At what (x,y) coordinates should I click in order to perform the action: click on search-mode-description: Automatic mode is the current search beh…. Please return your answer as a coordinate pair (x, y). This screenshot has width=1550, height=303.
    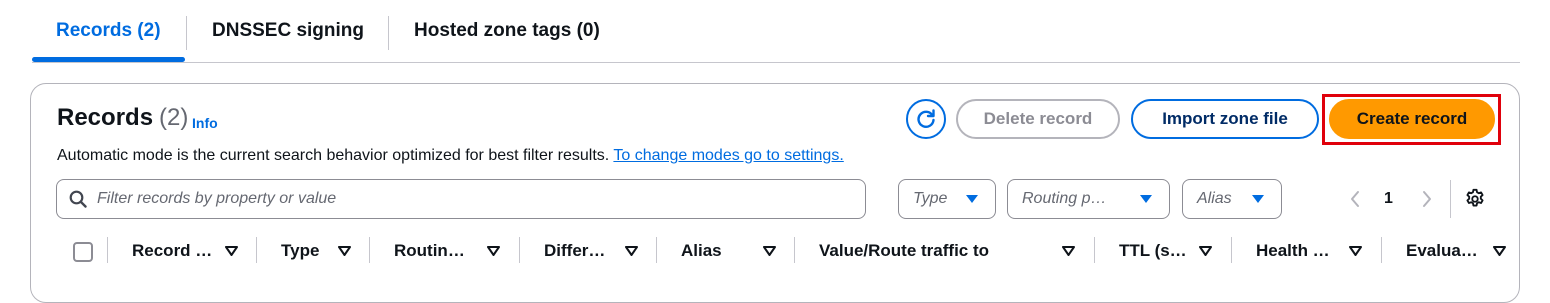
    Looking at the image, I should click on (450, 156).